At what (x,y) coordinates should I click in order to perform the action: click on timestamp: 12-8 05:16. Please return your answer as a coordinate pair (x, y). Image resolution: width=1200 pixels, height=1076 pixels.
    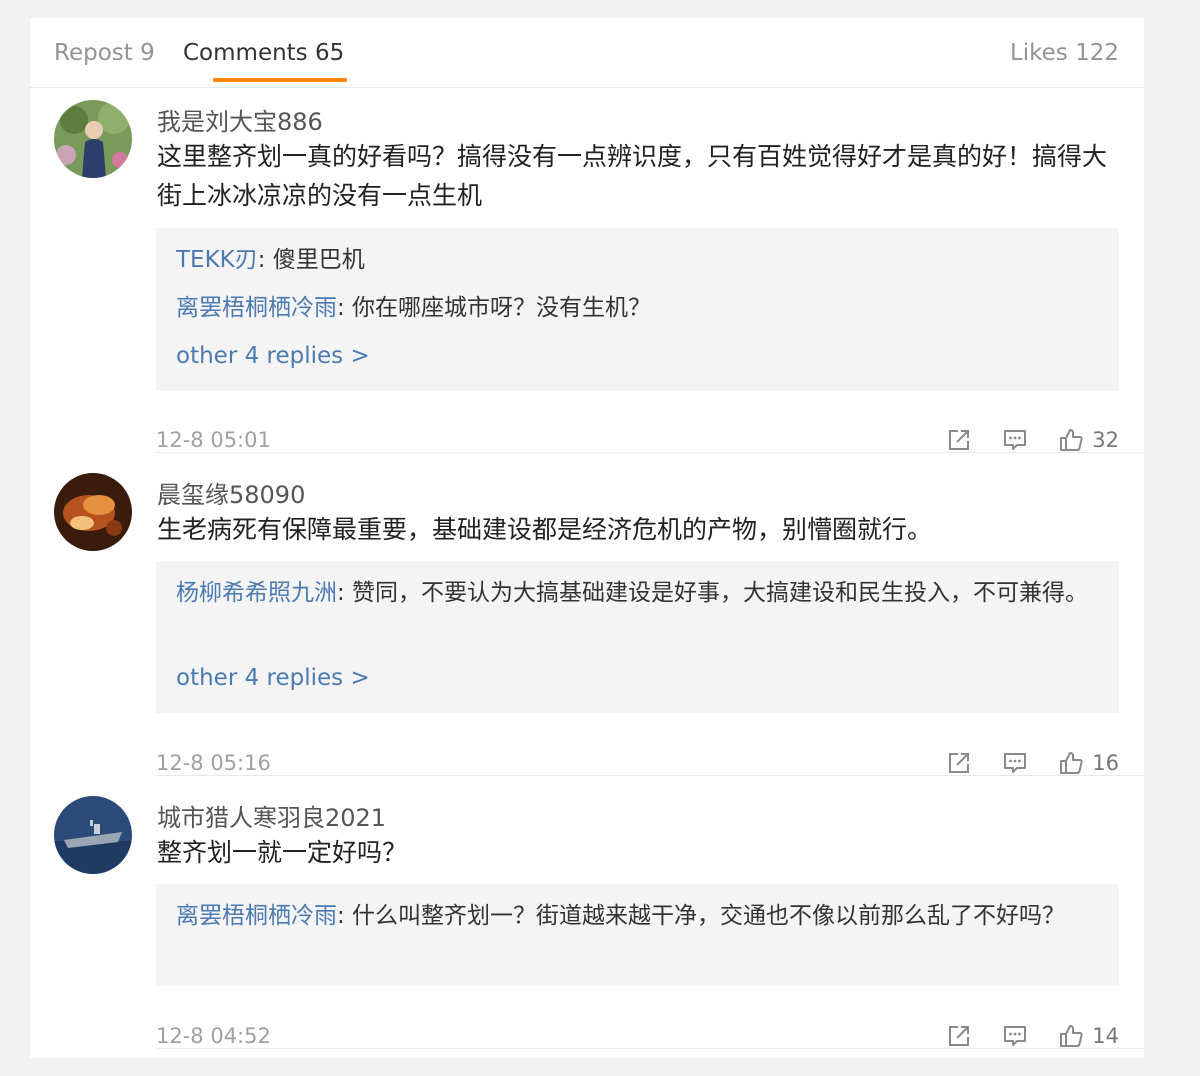
    Looking at the image, I should click on (213, 763).